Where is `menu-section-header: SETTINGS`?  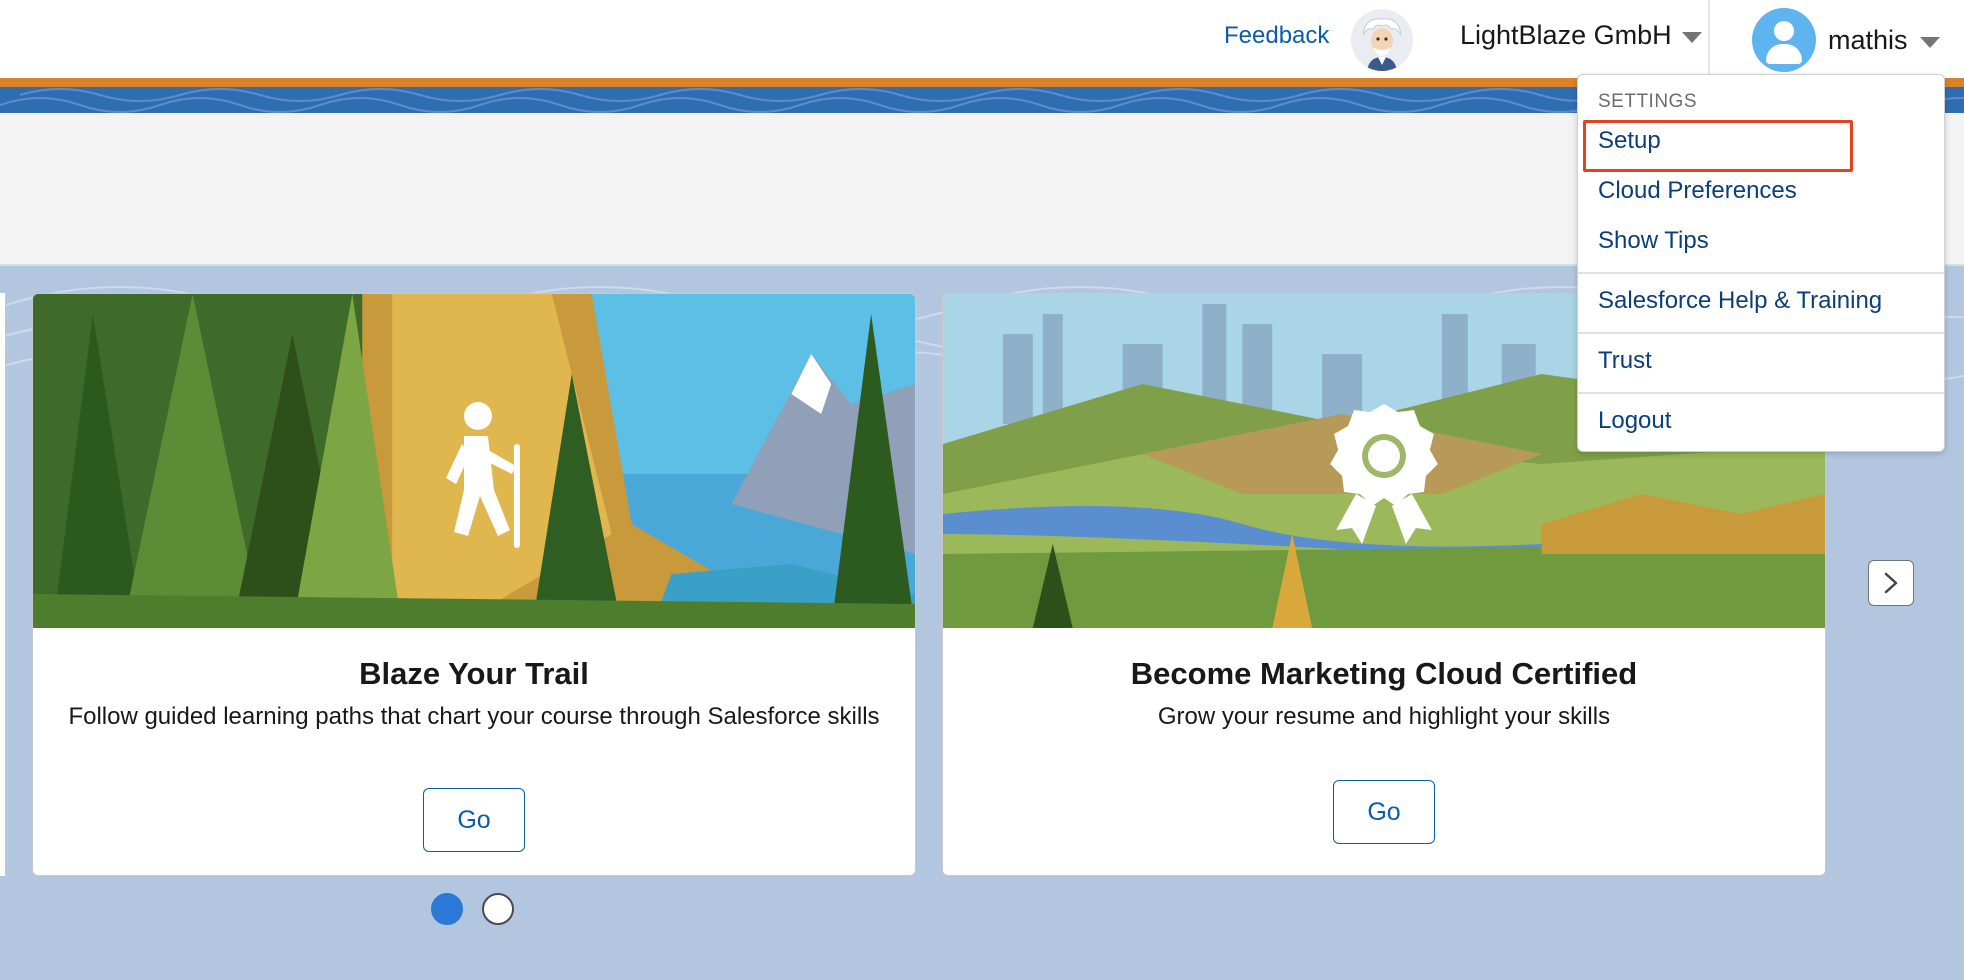
menu-section-header: SETTINGS is located at coordinates (1648, 101).